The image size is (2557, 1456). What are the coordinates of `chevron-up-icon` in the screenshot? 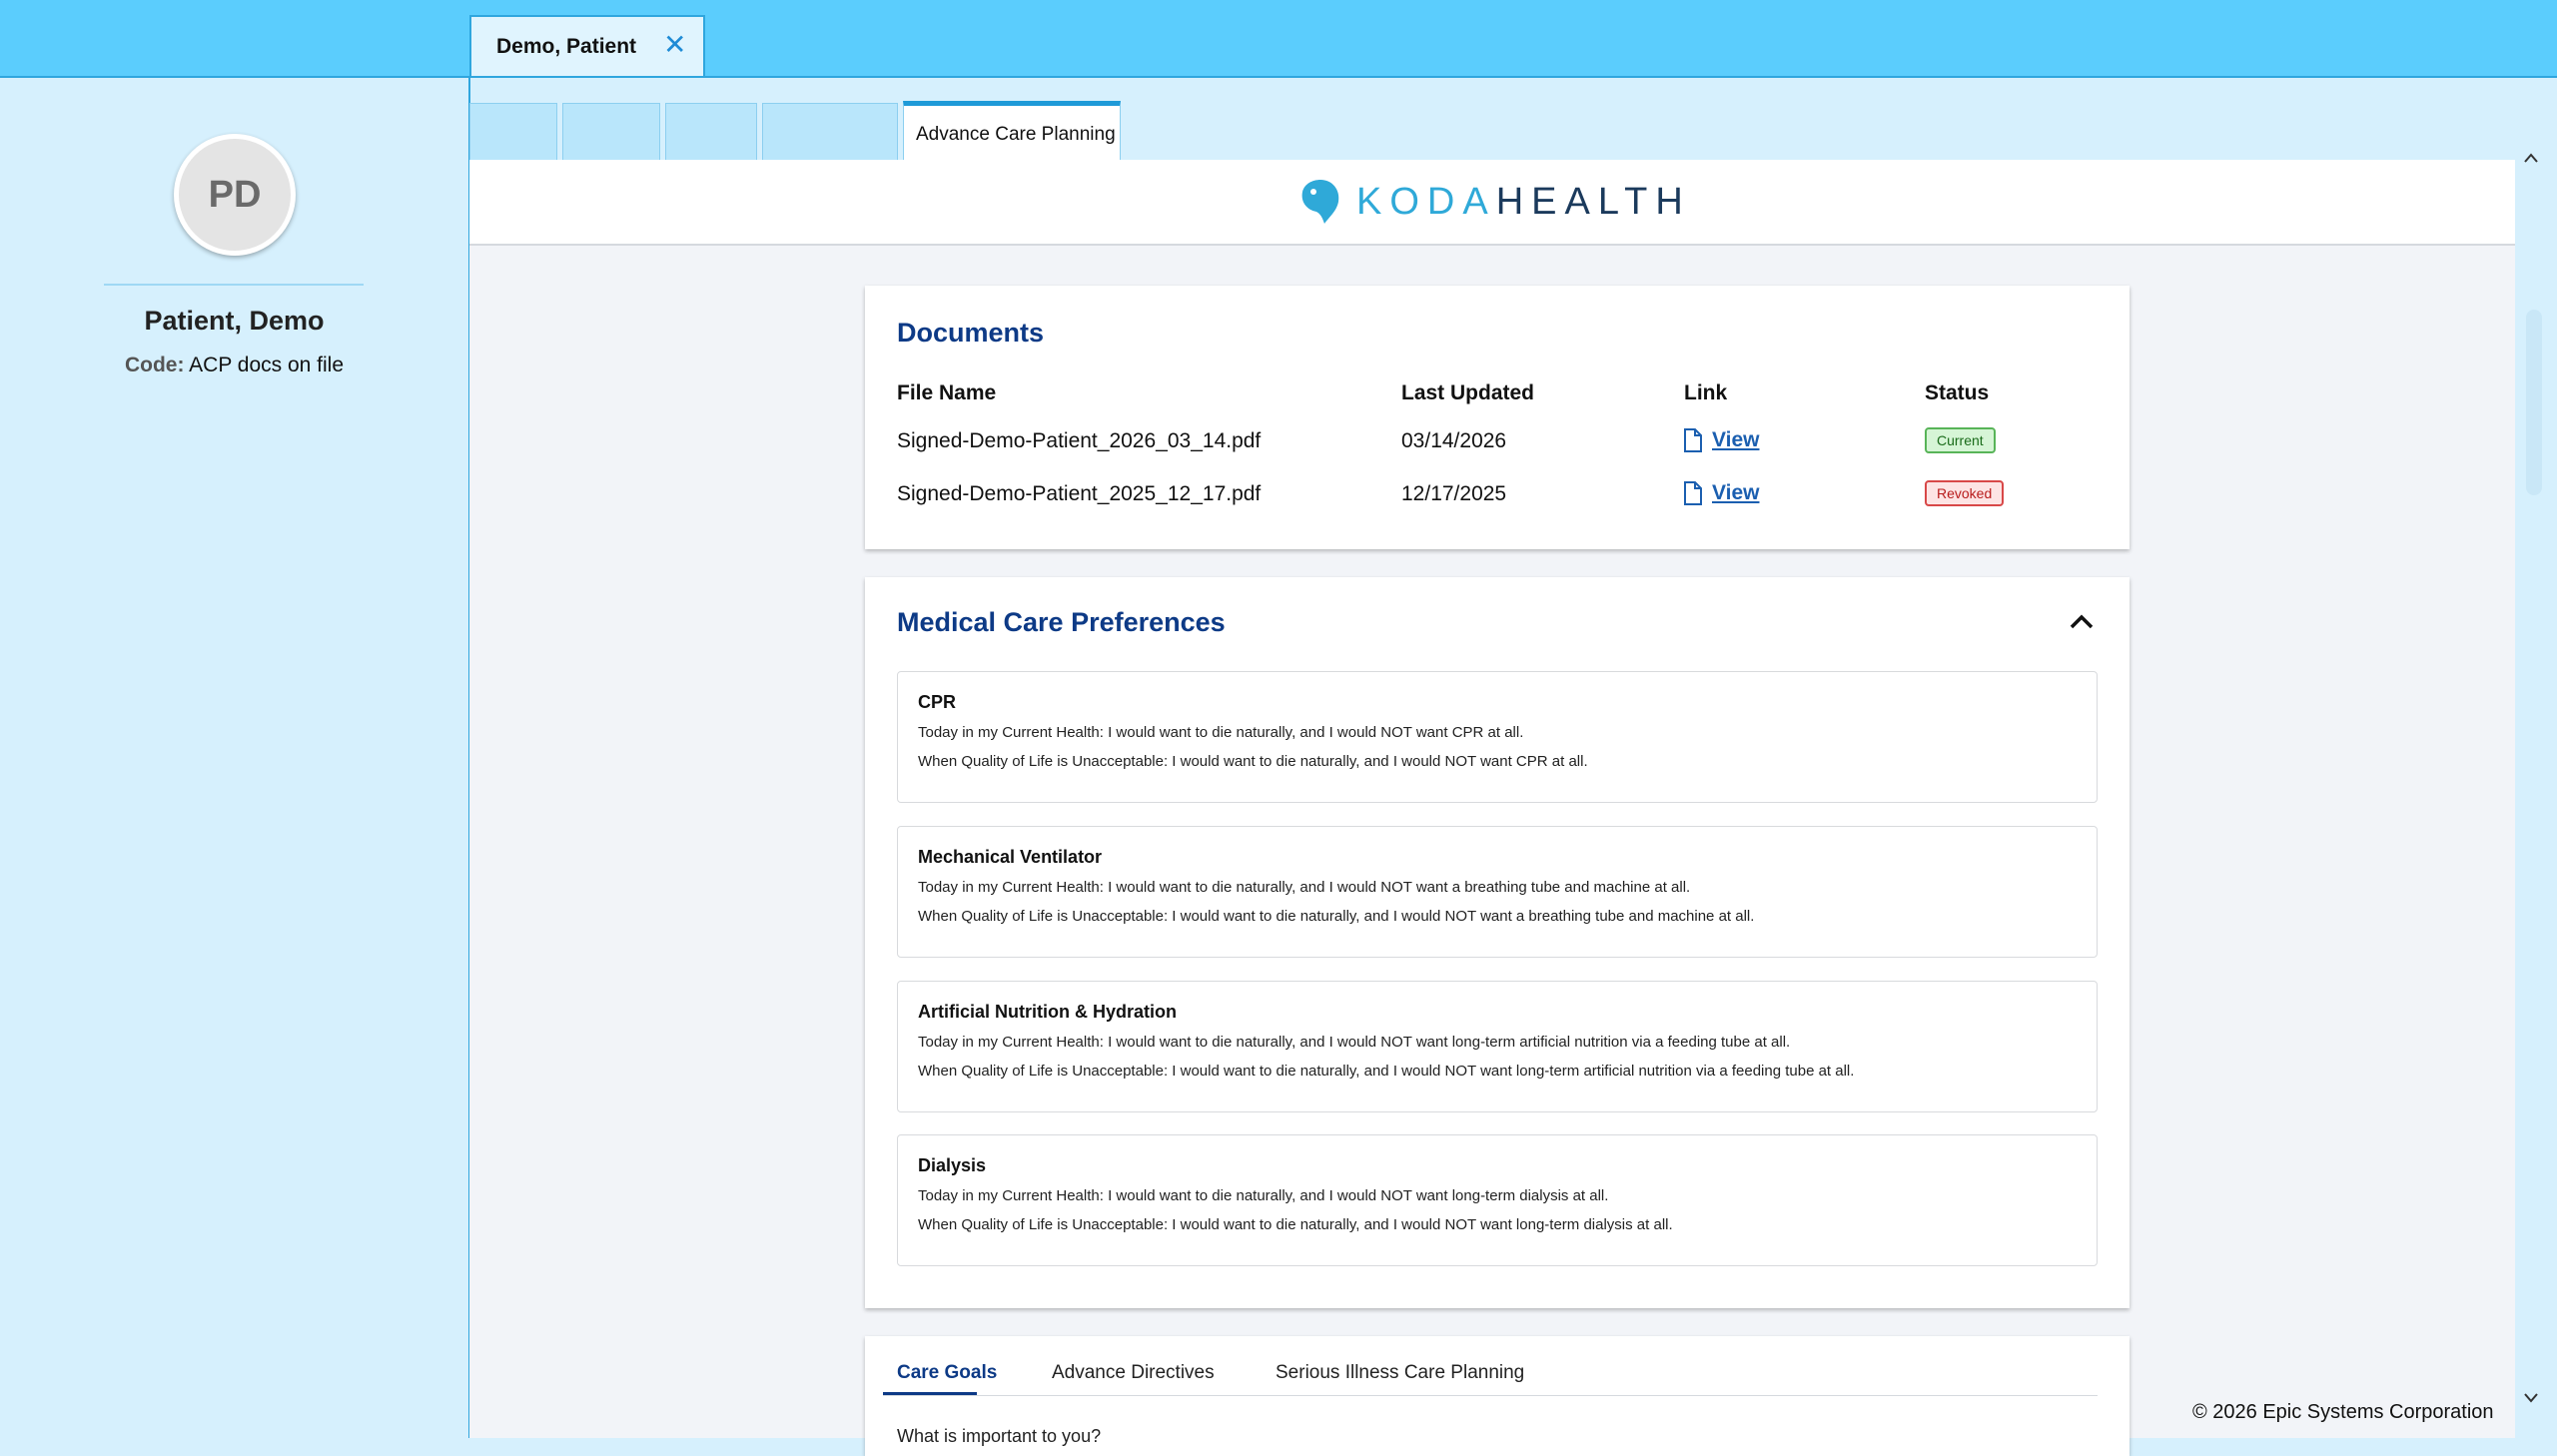 It's located at (2082, 621).